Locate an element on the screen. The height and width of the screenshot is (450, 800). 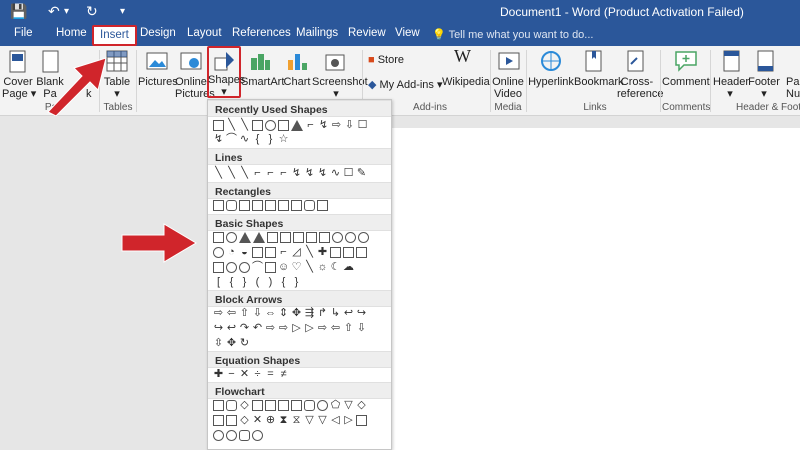
footer-button: Footer ▾ is located at coordinates (764, 88).